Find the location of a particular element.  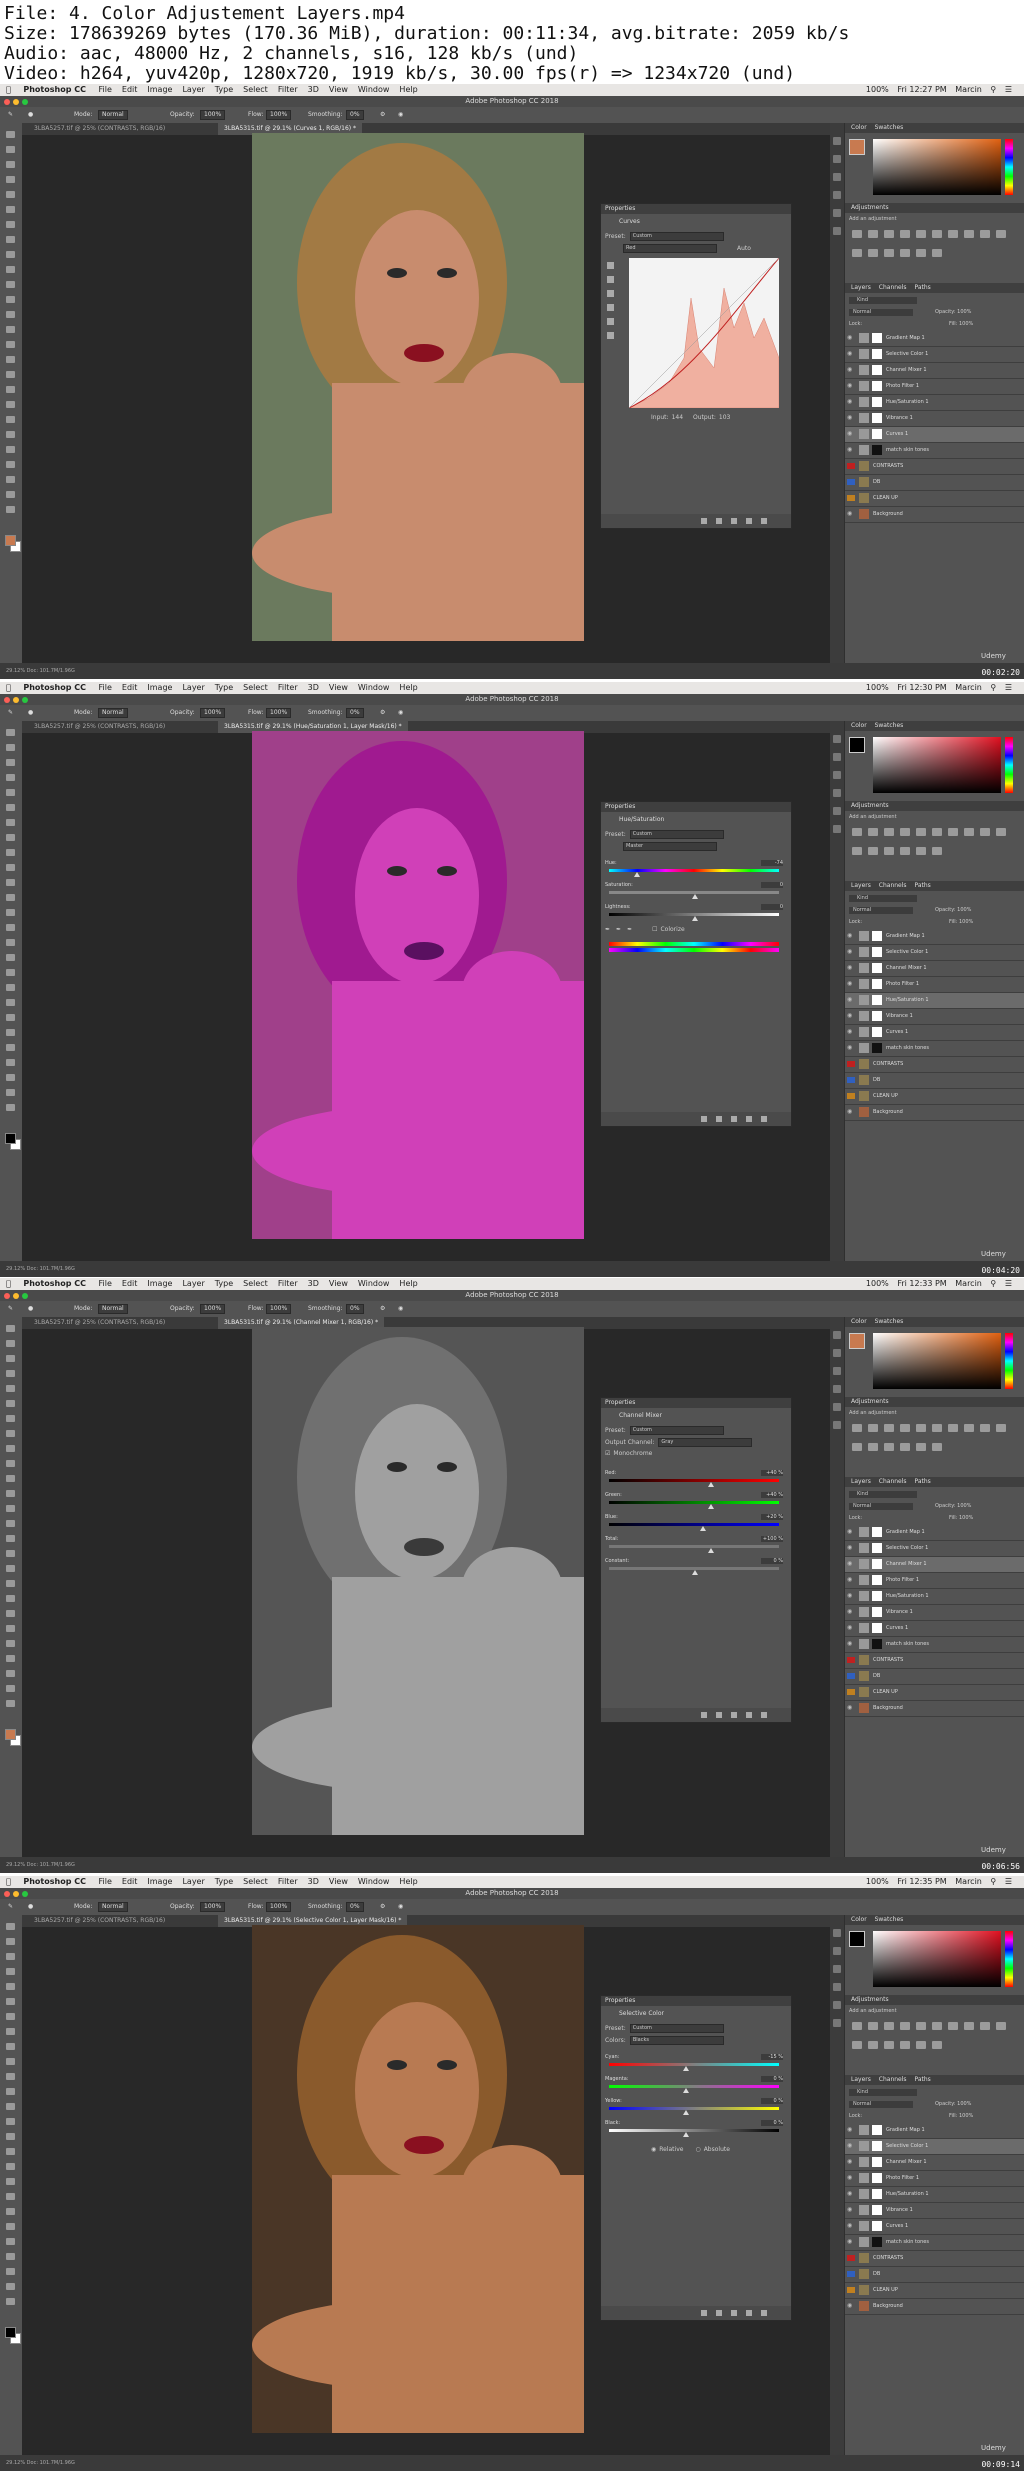

layer-row: CONTRASTS is located at coordinates (934, 467).